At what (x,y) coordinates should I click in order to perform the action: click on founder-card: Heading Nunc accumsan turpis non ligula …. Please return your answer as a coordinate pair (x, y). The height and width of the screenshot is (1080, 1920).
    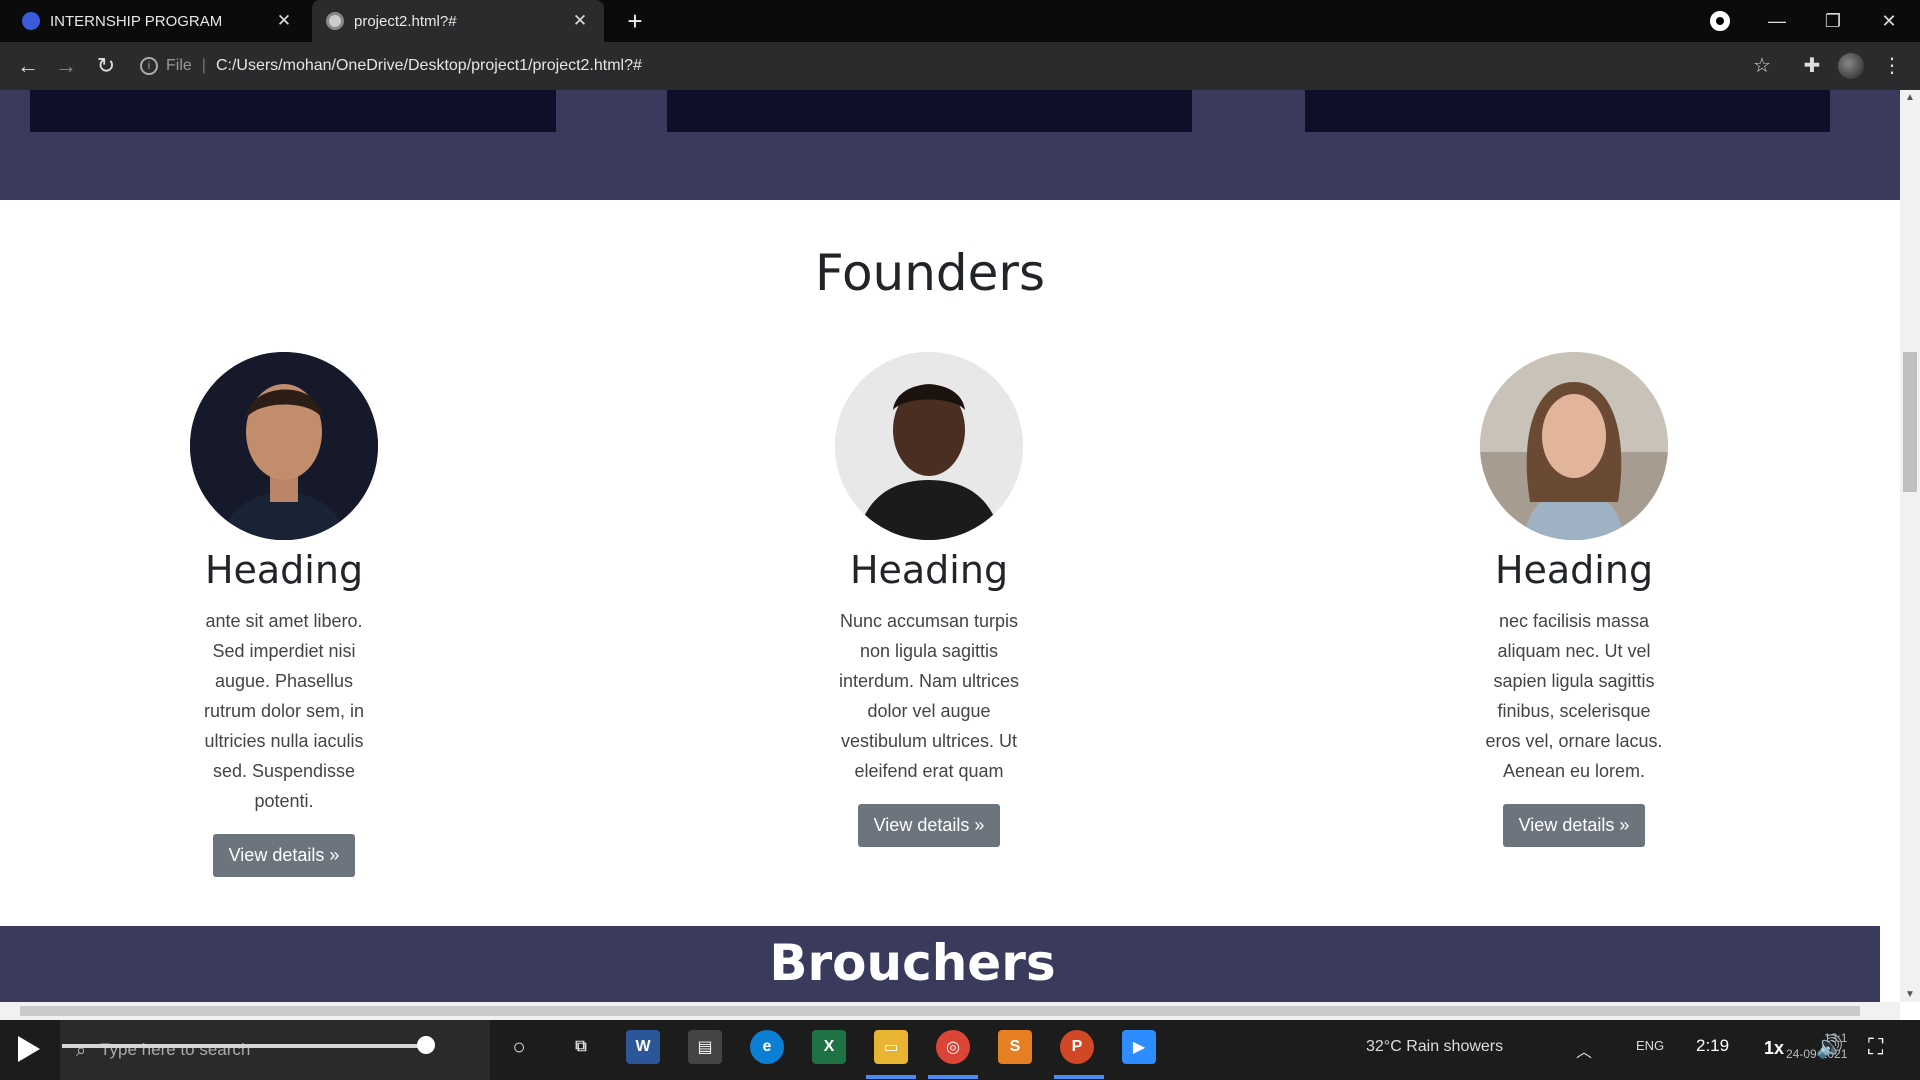
    Looking at the image, I should click on (929, 599).